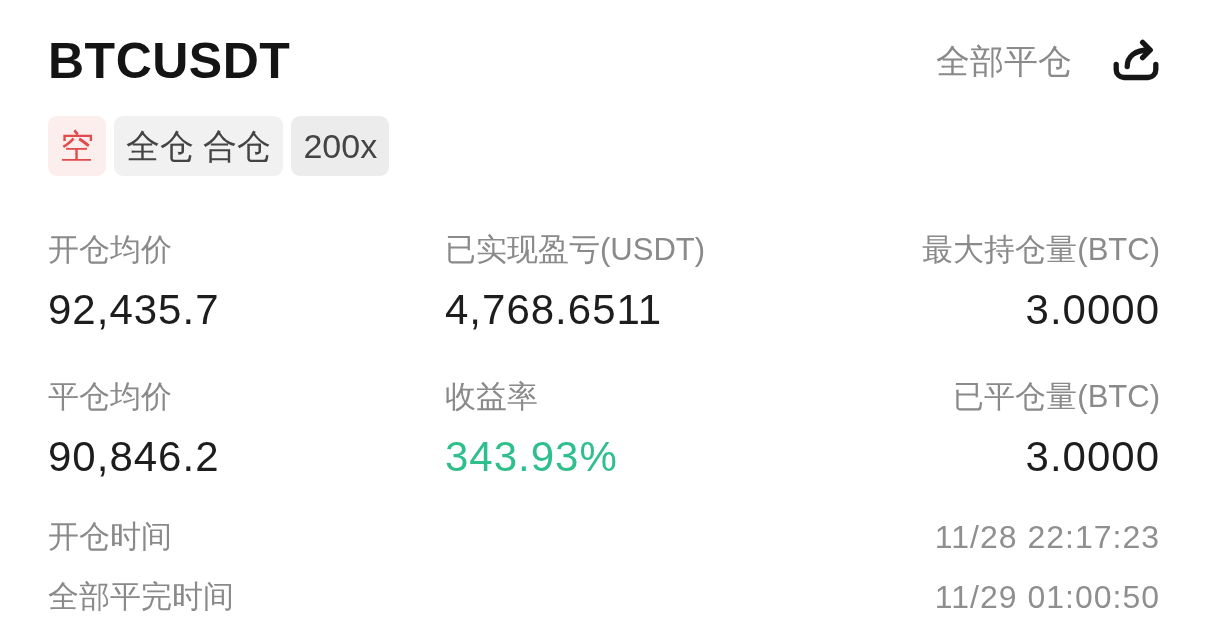 This screenshot has height=641, width=1206. I want to click on stat-value: 343.93%, so click(531, 457).